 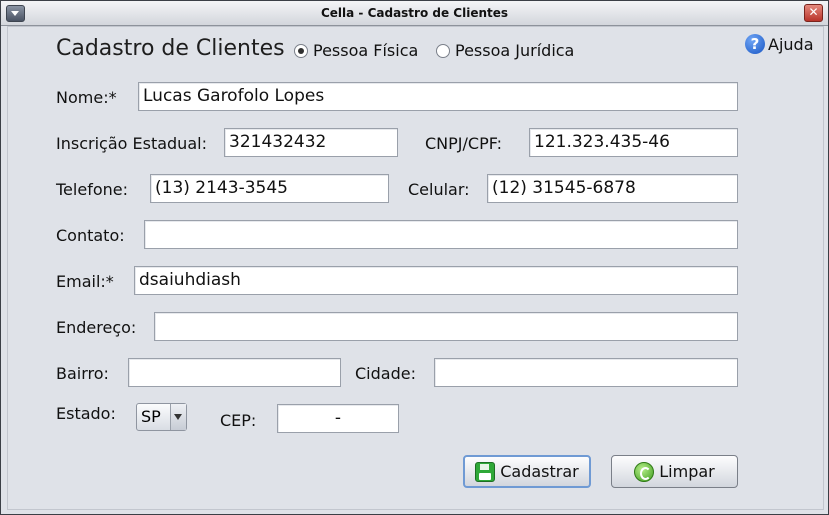 I want to click on contato-field, so click(x=441, y=234).